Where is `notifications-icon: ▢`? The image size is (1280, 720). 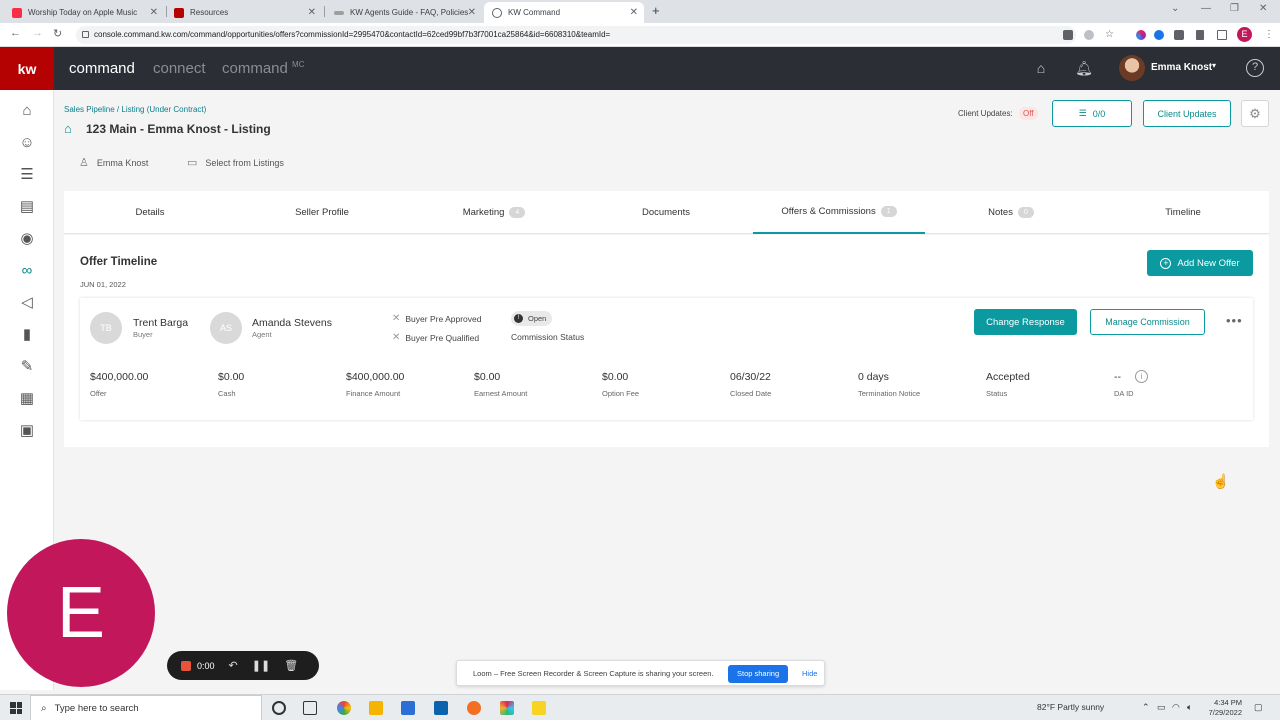
notifications-icon: ▢ is located at coordinates (1258, 707).